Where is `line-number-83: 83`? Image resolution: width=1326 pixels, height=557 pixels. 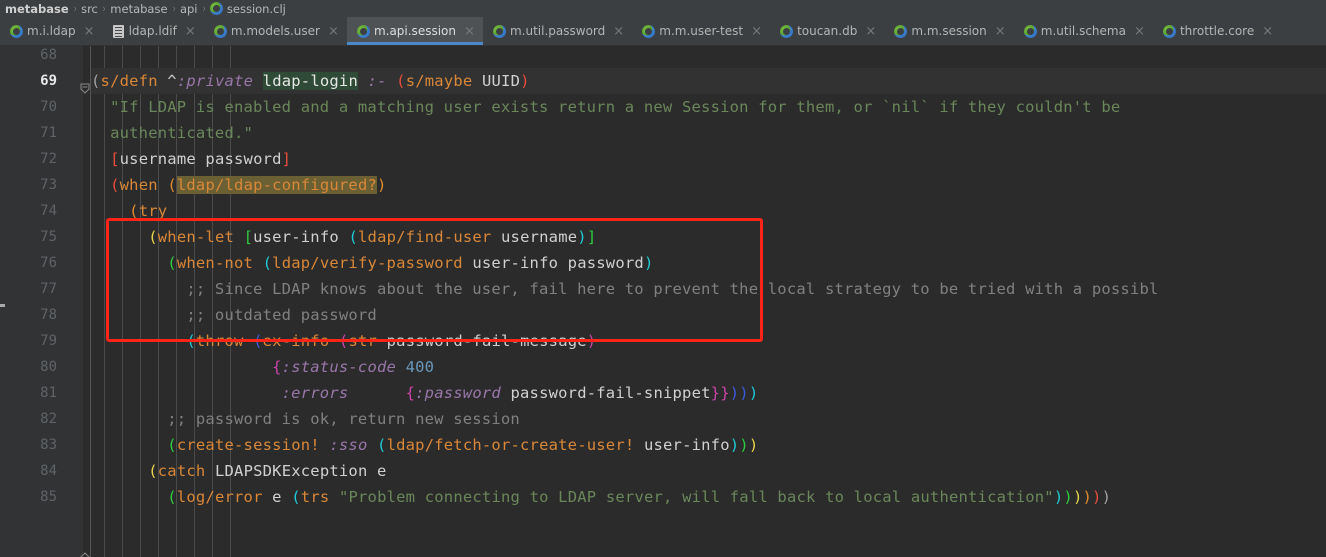 line-number-83: 83 is located at coordinates (48, 445).